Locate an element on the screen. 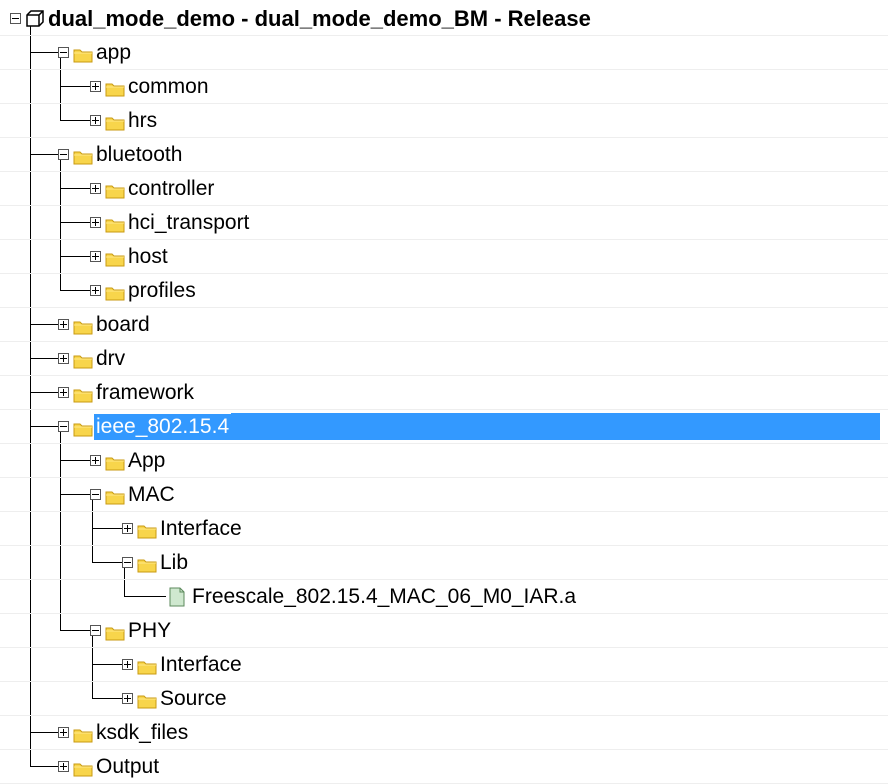 The width and height of the screenshot is (888, 784). tree-item-label: MAC is located at coordinates (151, 494).